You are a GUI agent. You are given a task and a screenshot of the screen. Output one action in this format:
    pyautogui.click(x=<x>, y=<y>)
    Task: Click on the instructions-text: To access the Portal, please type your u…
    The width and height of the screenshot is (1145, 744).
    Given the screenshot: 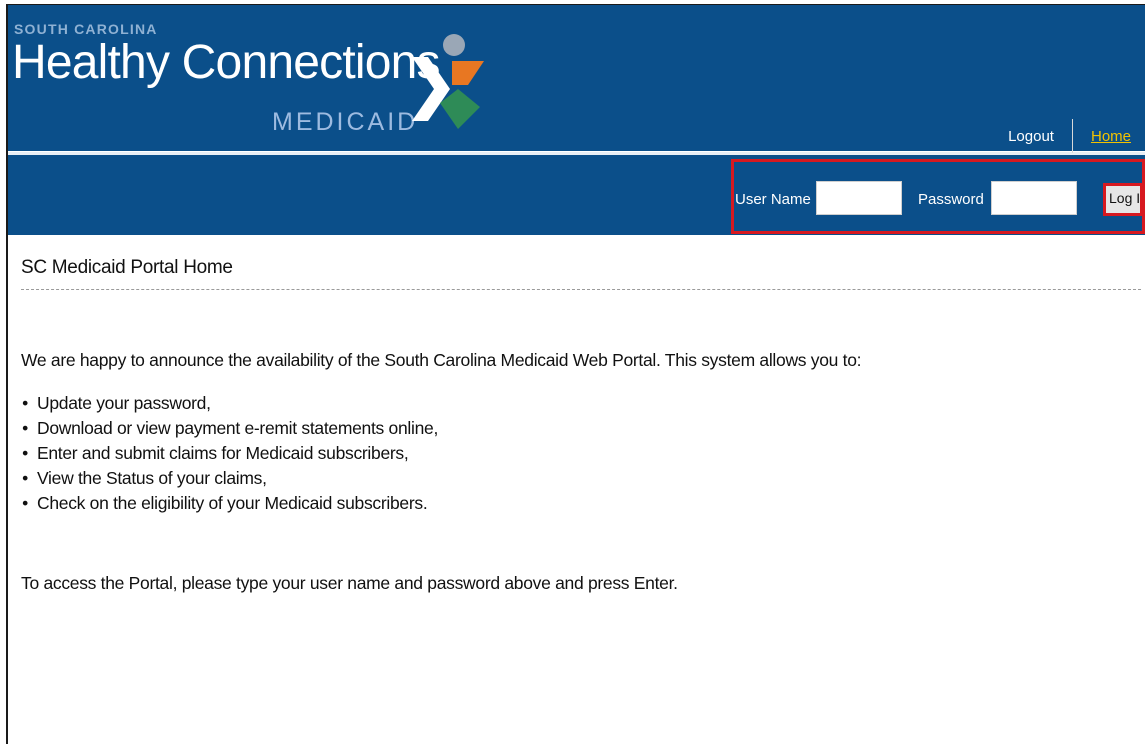 What is the action you would take?
    pyautogui.click(x=349, y=583)
    